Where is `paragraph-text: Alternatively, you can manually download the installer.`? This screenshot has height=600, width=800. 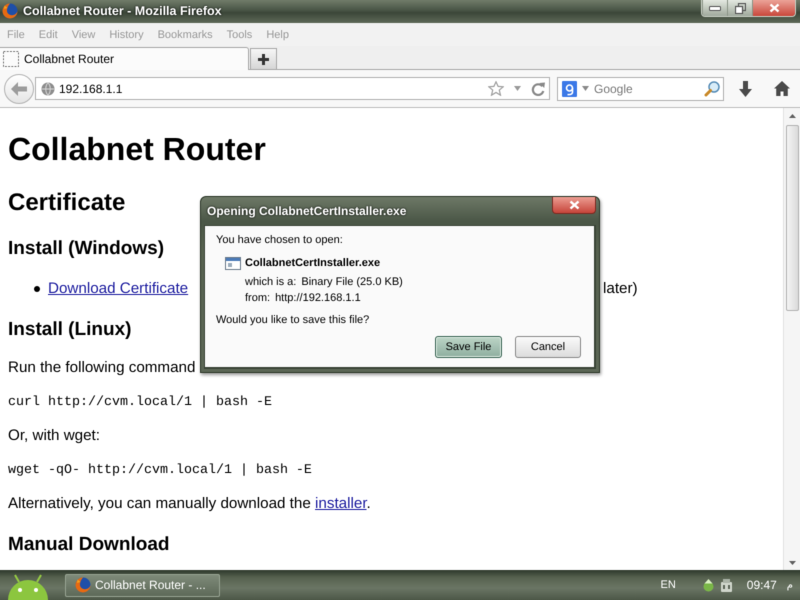 paragraph-text: Alternatively, you can manually download the installer. is located at coordinates (189, 504).